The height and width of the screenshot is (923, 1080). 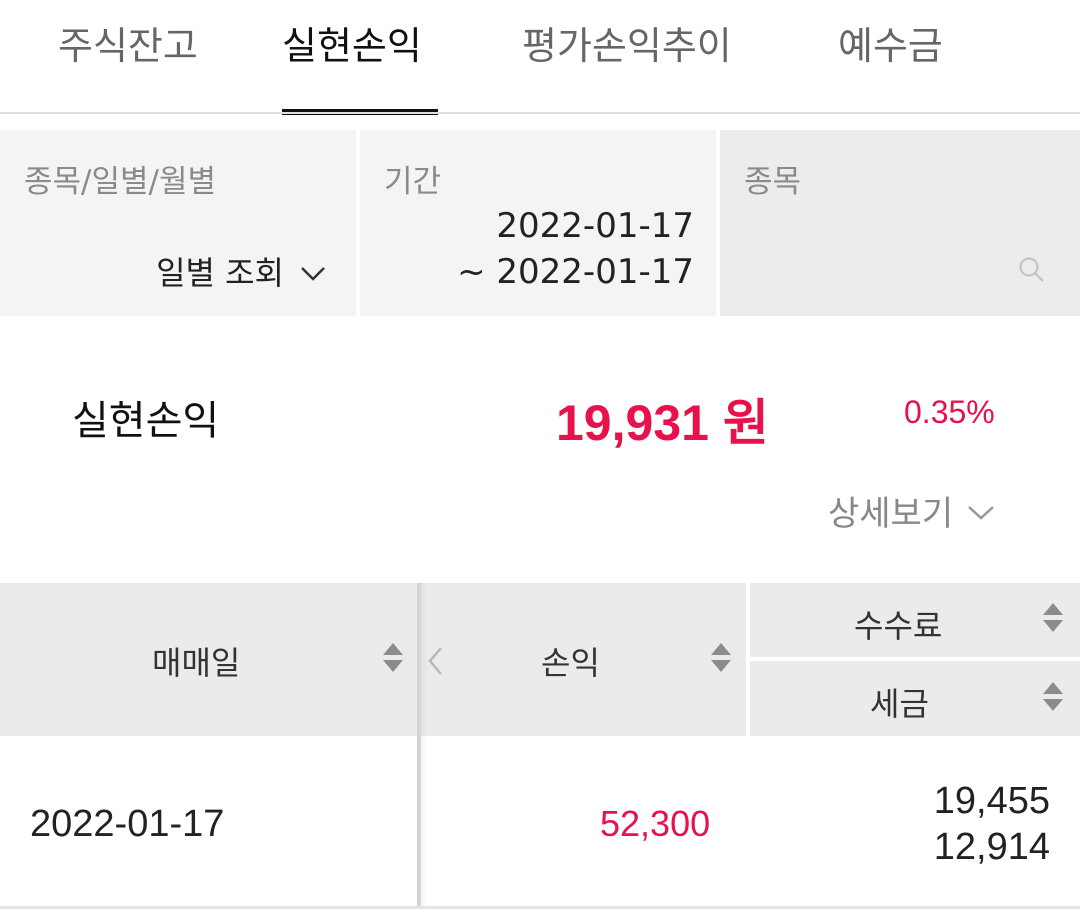 I want to click on header-label: 세금, so click(x=899, y=704).